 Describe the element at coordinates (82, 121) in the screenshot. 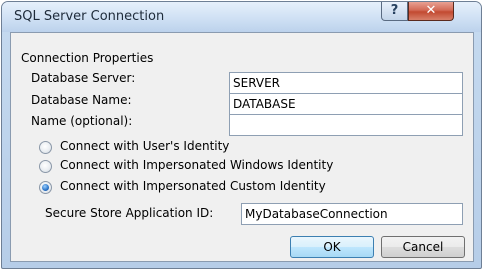

I see `name-optional-label: Name (optional):` at that location.